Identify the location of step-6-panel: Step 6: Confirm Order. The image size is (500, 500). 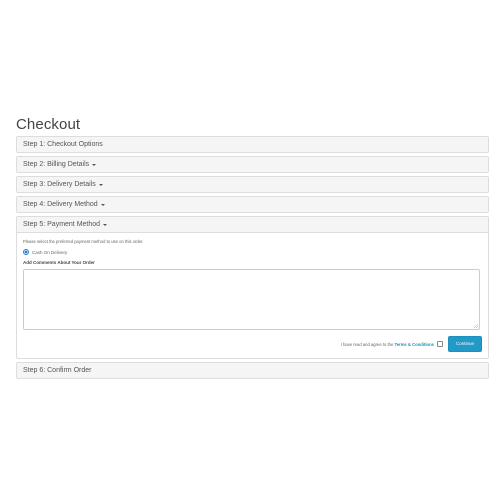
(252, 370).